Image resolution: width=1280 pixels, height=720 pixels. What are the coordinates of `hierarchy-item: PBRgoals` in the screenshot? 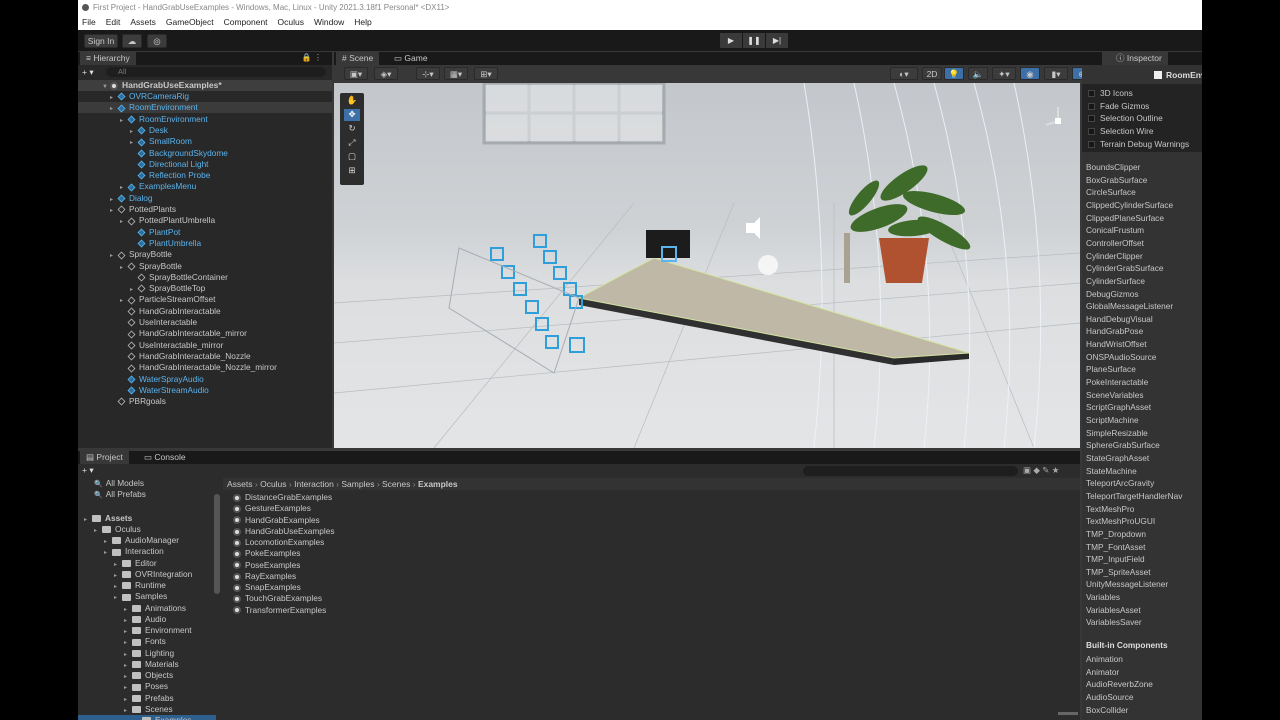 It's located at (138, 401).